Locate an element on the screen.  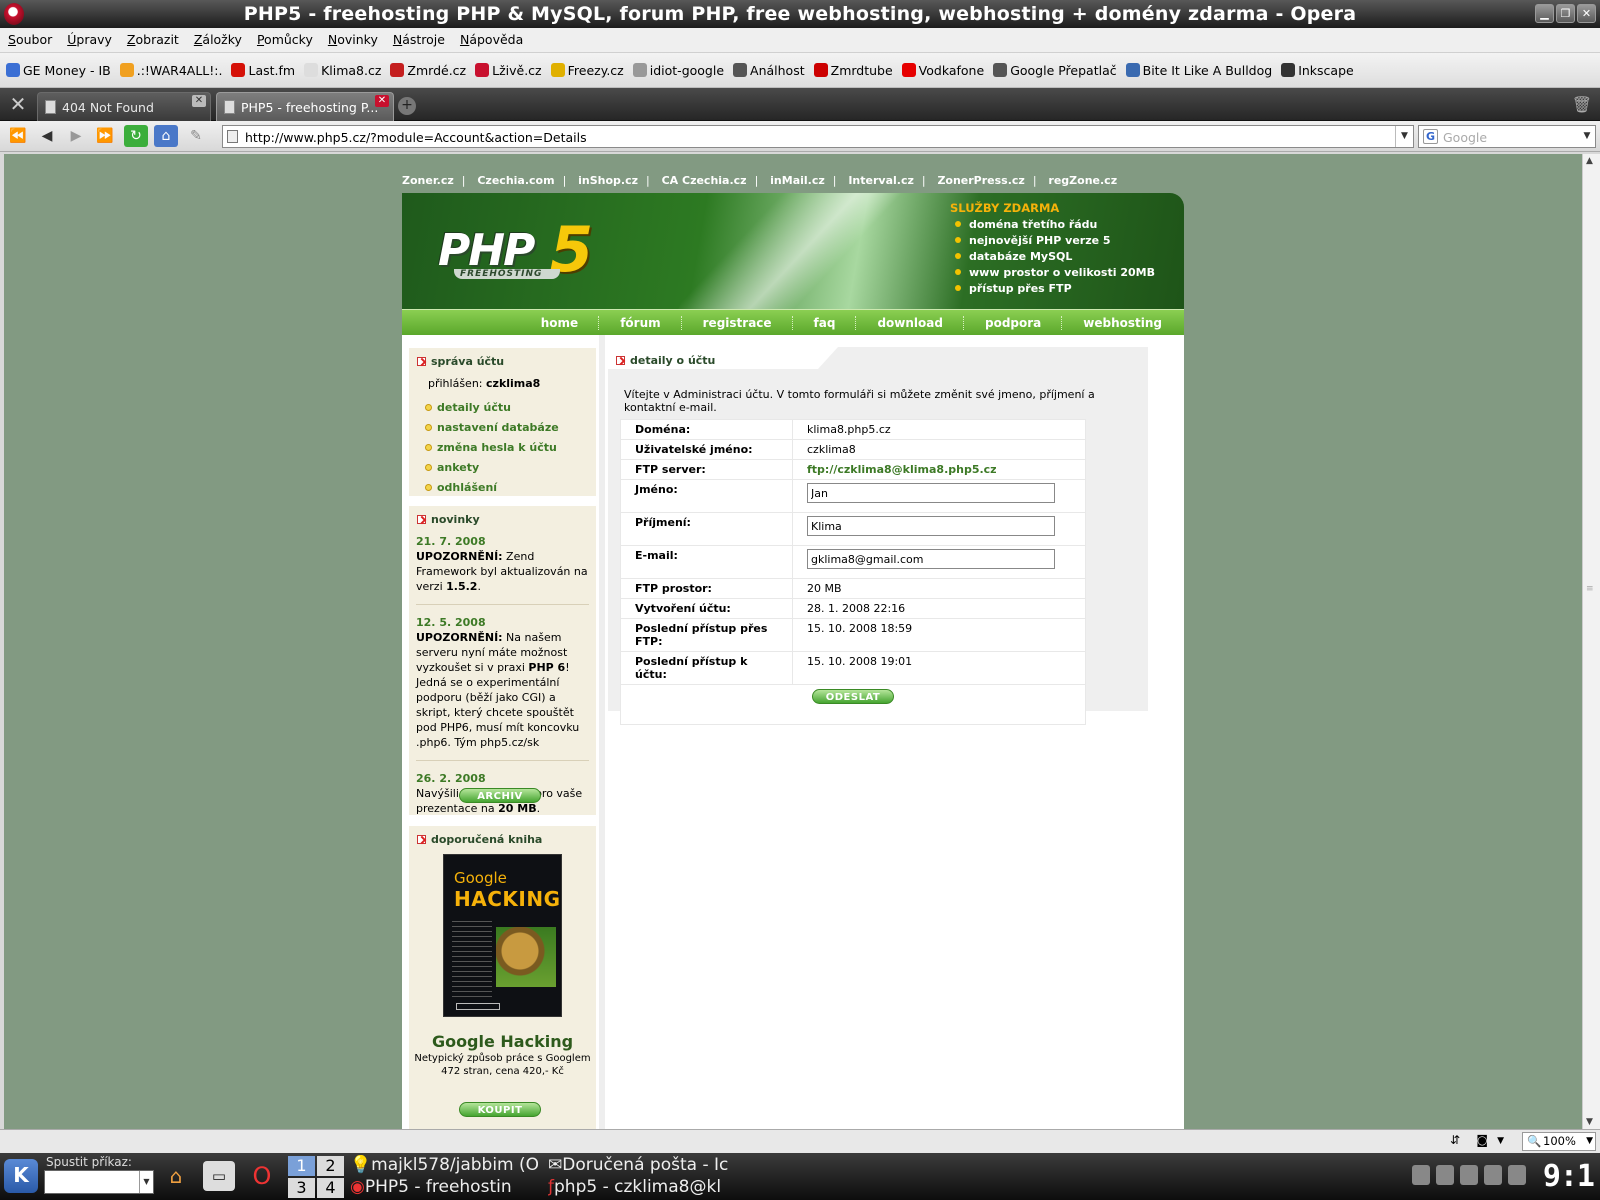
link-regzone: regZone.cz is located at coordinates (1082, 180).